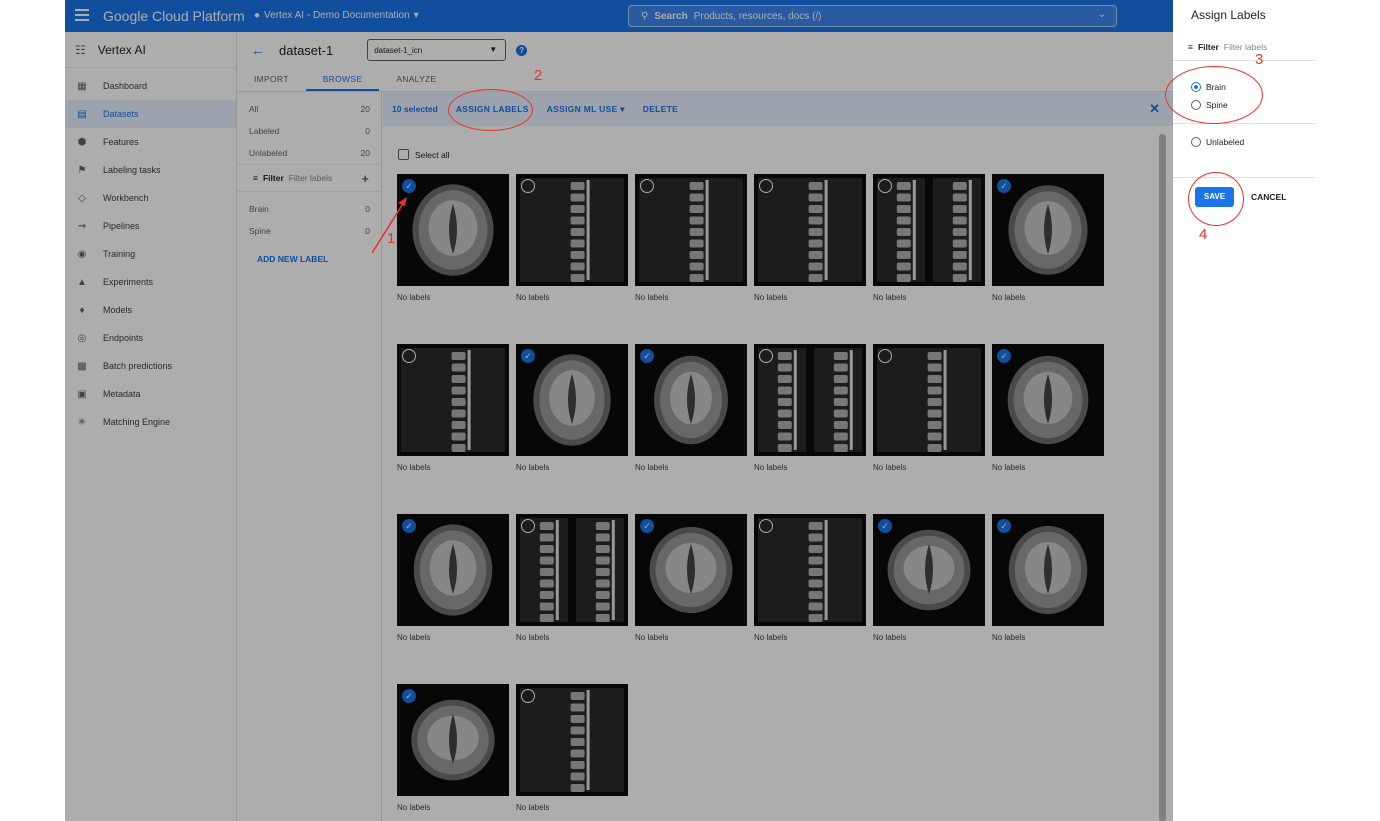 This screenshot has width=1380, height=821. Describe the element at coordinates (1228, 15) in the screenshot. I see `assign-labels-title: Assign Labels` at that location.